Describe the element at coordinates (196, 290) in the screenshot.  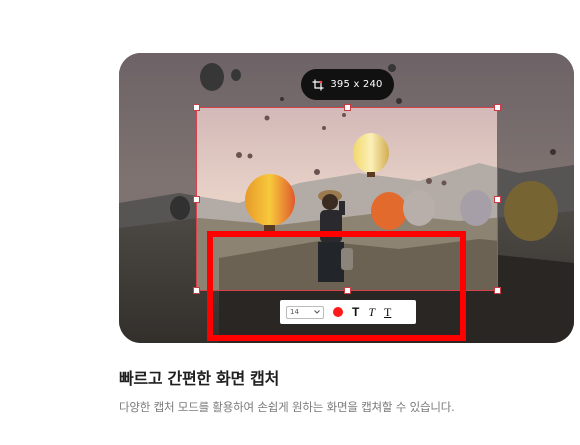
I see `resize-handle-bottom-left` at that location.